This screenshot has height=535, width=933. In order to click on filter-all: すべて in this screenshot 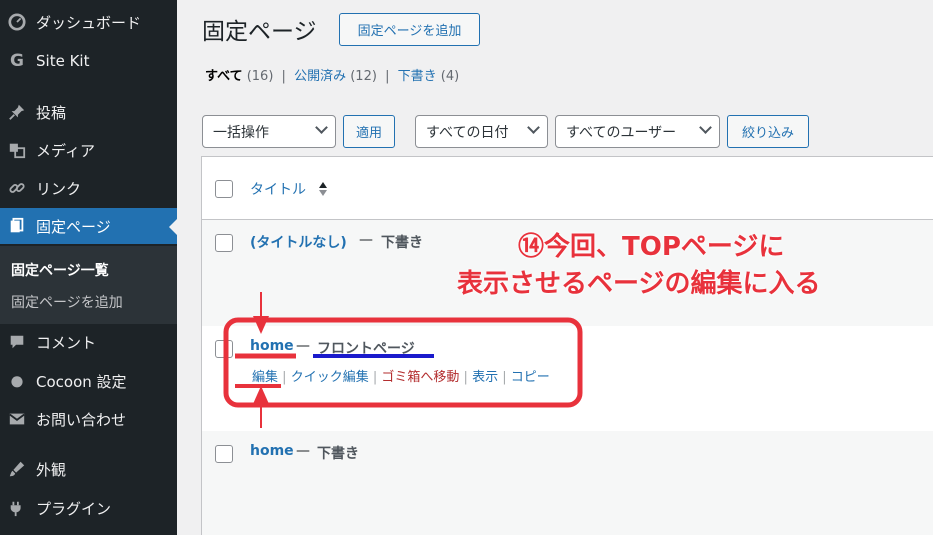, I will do `click(224, 76)`.